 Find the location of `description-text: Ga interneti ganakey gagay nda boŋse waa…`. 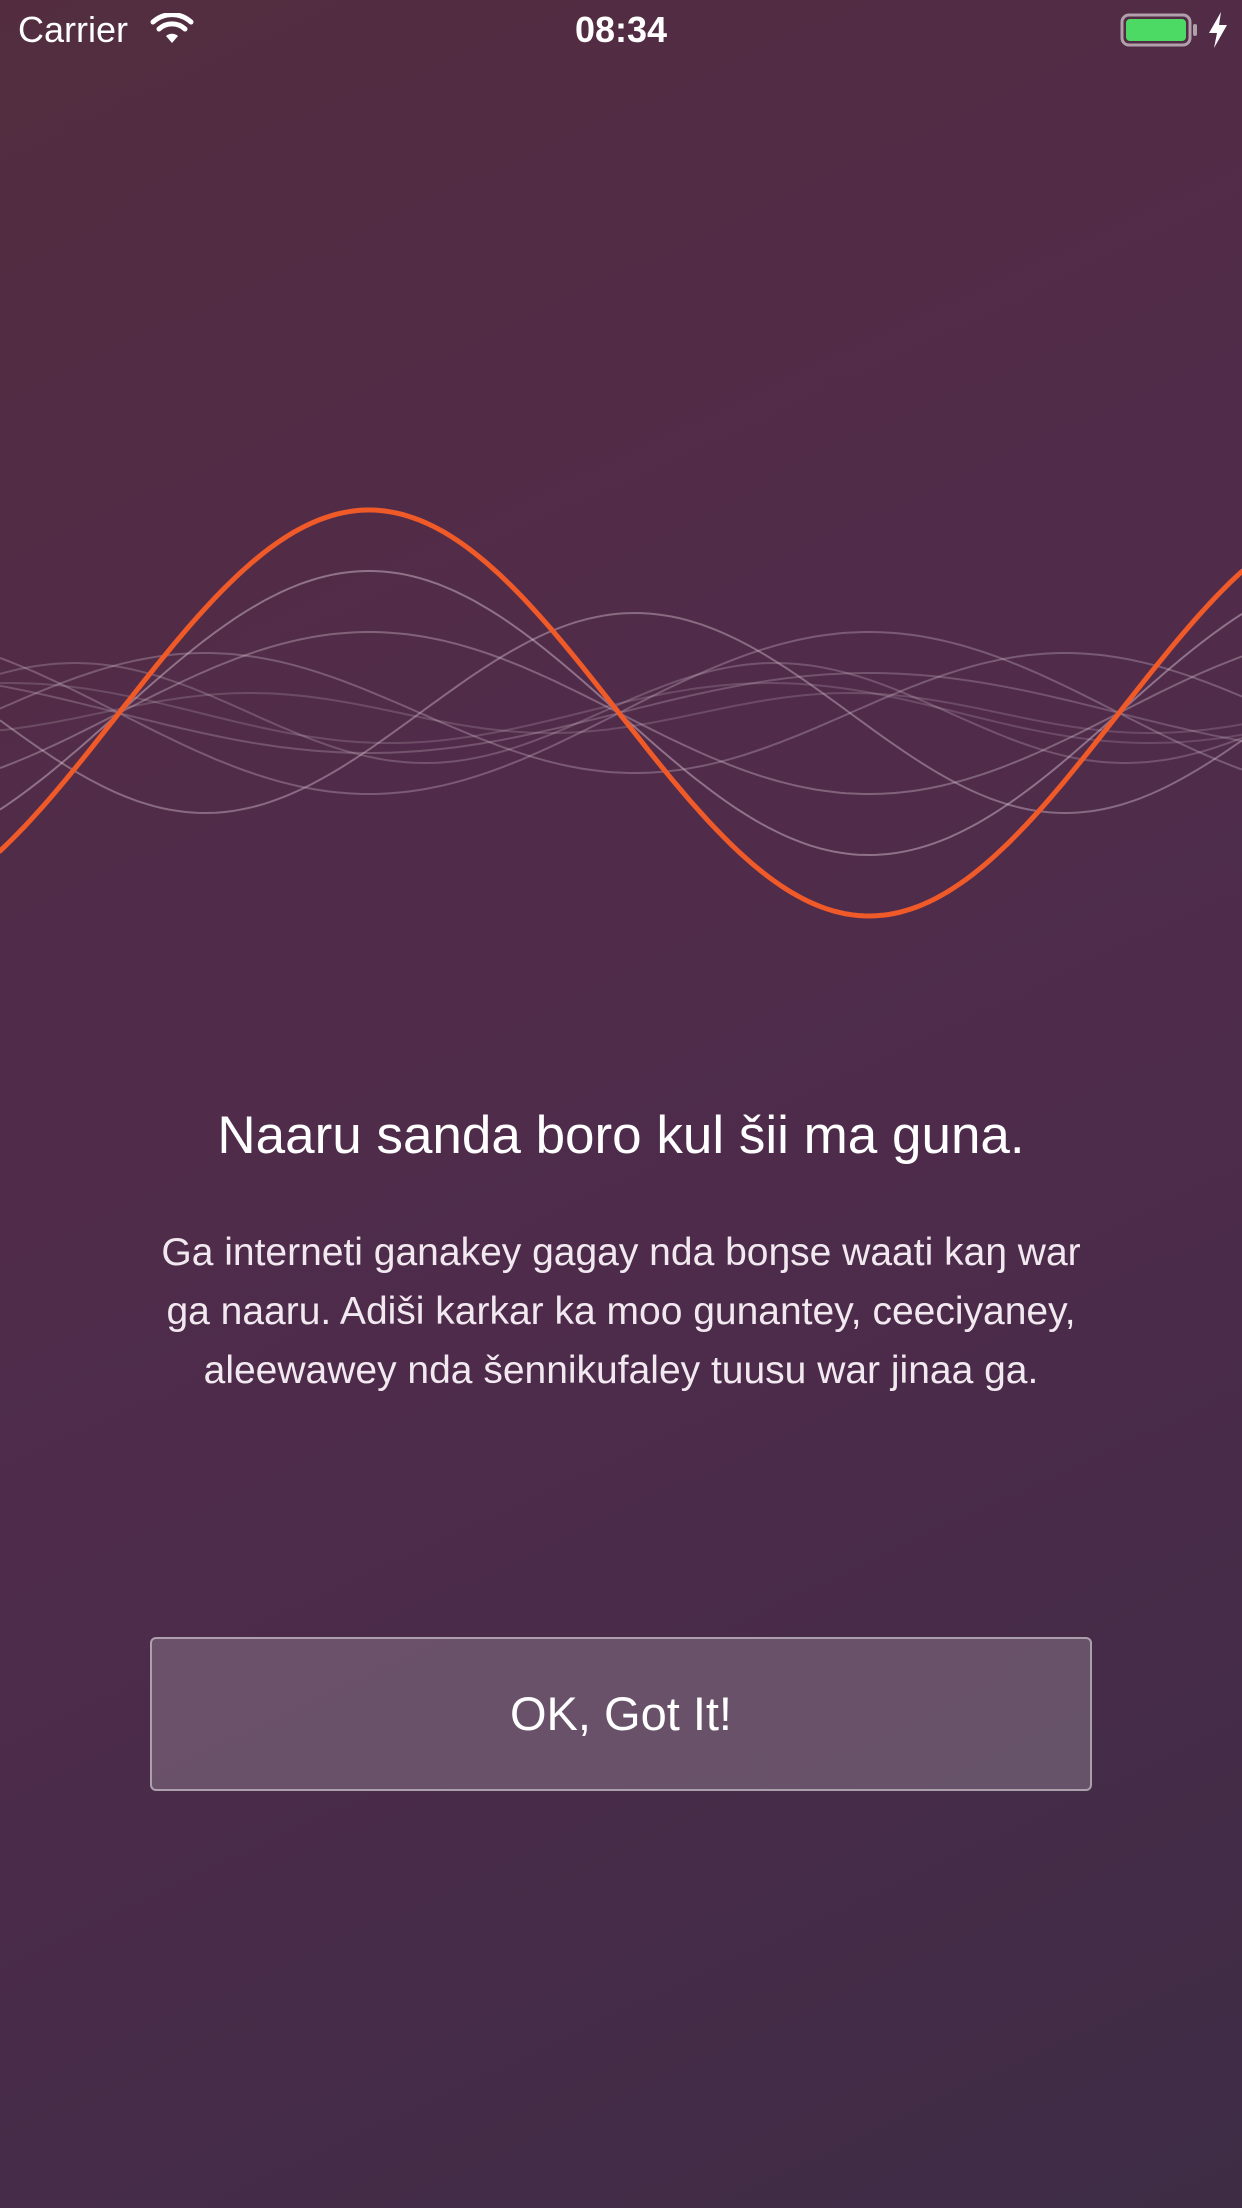

description-text: Ga interneti ganakey gagay nda boŋse waa… is located at coordinates (621, 1311).